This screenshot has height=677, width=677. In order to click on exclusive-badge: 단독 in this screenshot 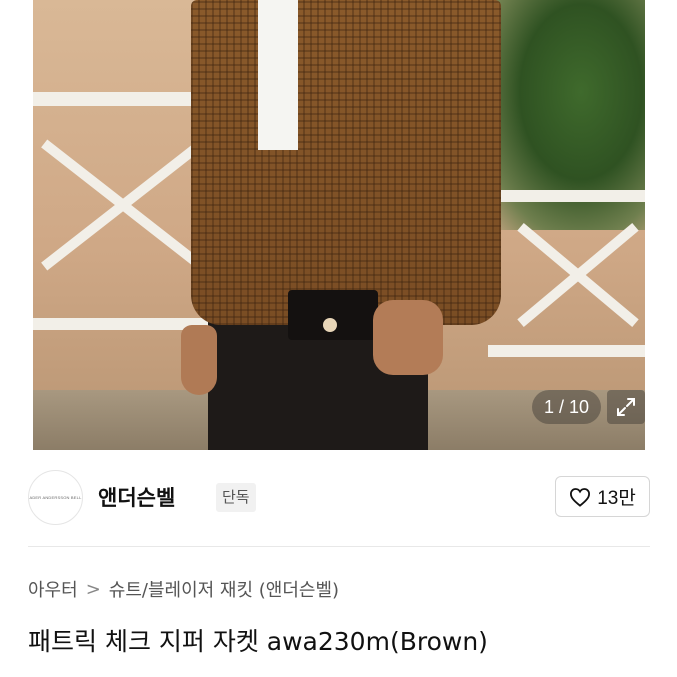, I will do `click(236, 497)`.